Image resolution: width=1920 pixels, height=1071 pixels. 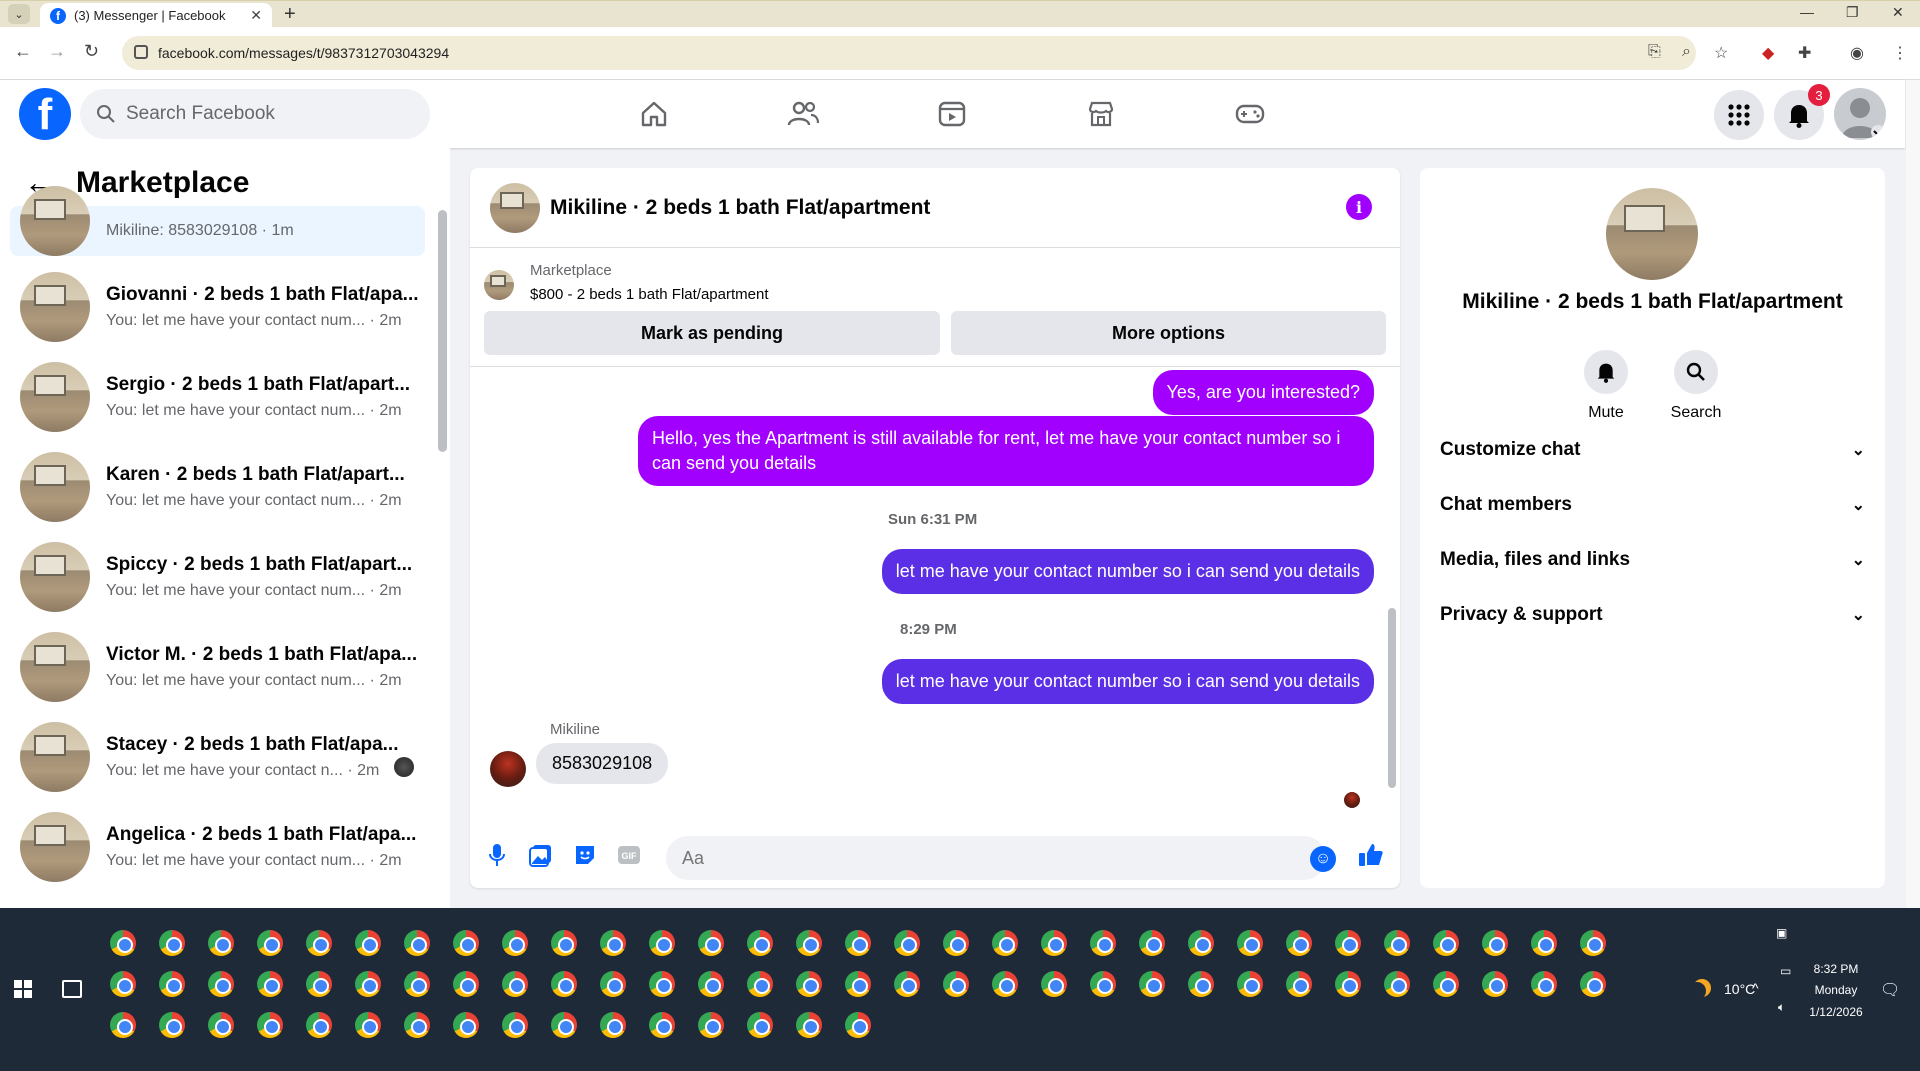 What do you see at coordinates (217, 221) in the screenshot?
I see `active-conversation: Mikiline: 8583029108 · 1m` at bounding box center [217, 221].